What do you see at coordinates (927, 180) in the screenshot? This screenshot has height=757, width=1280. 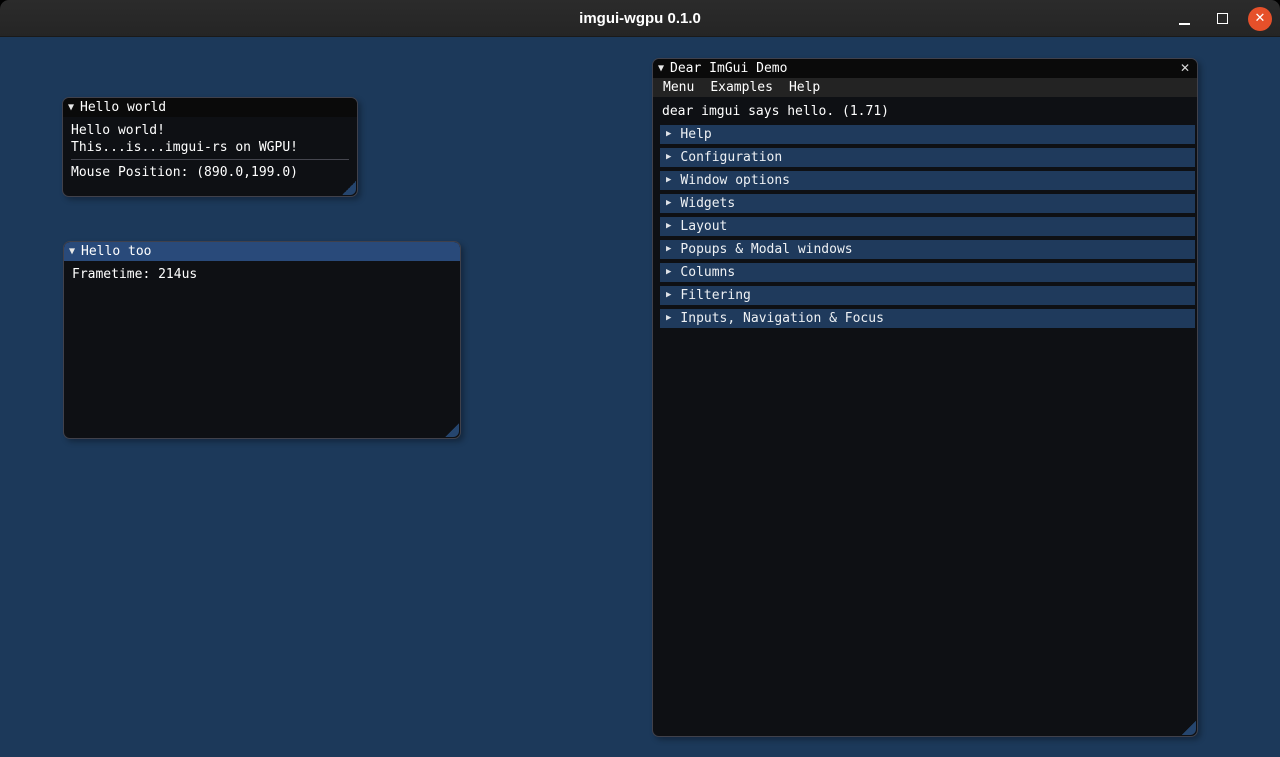 I see `header-window-options: ▶ Window options` at bounding box center [927, 180].